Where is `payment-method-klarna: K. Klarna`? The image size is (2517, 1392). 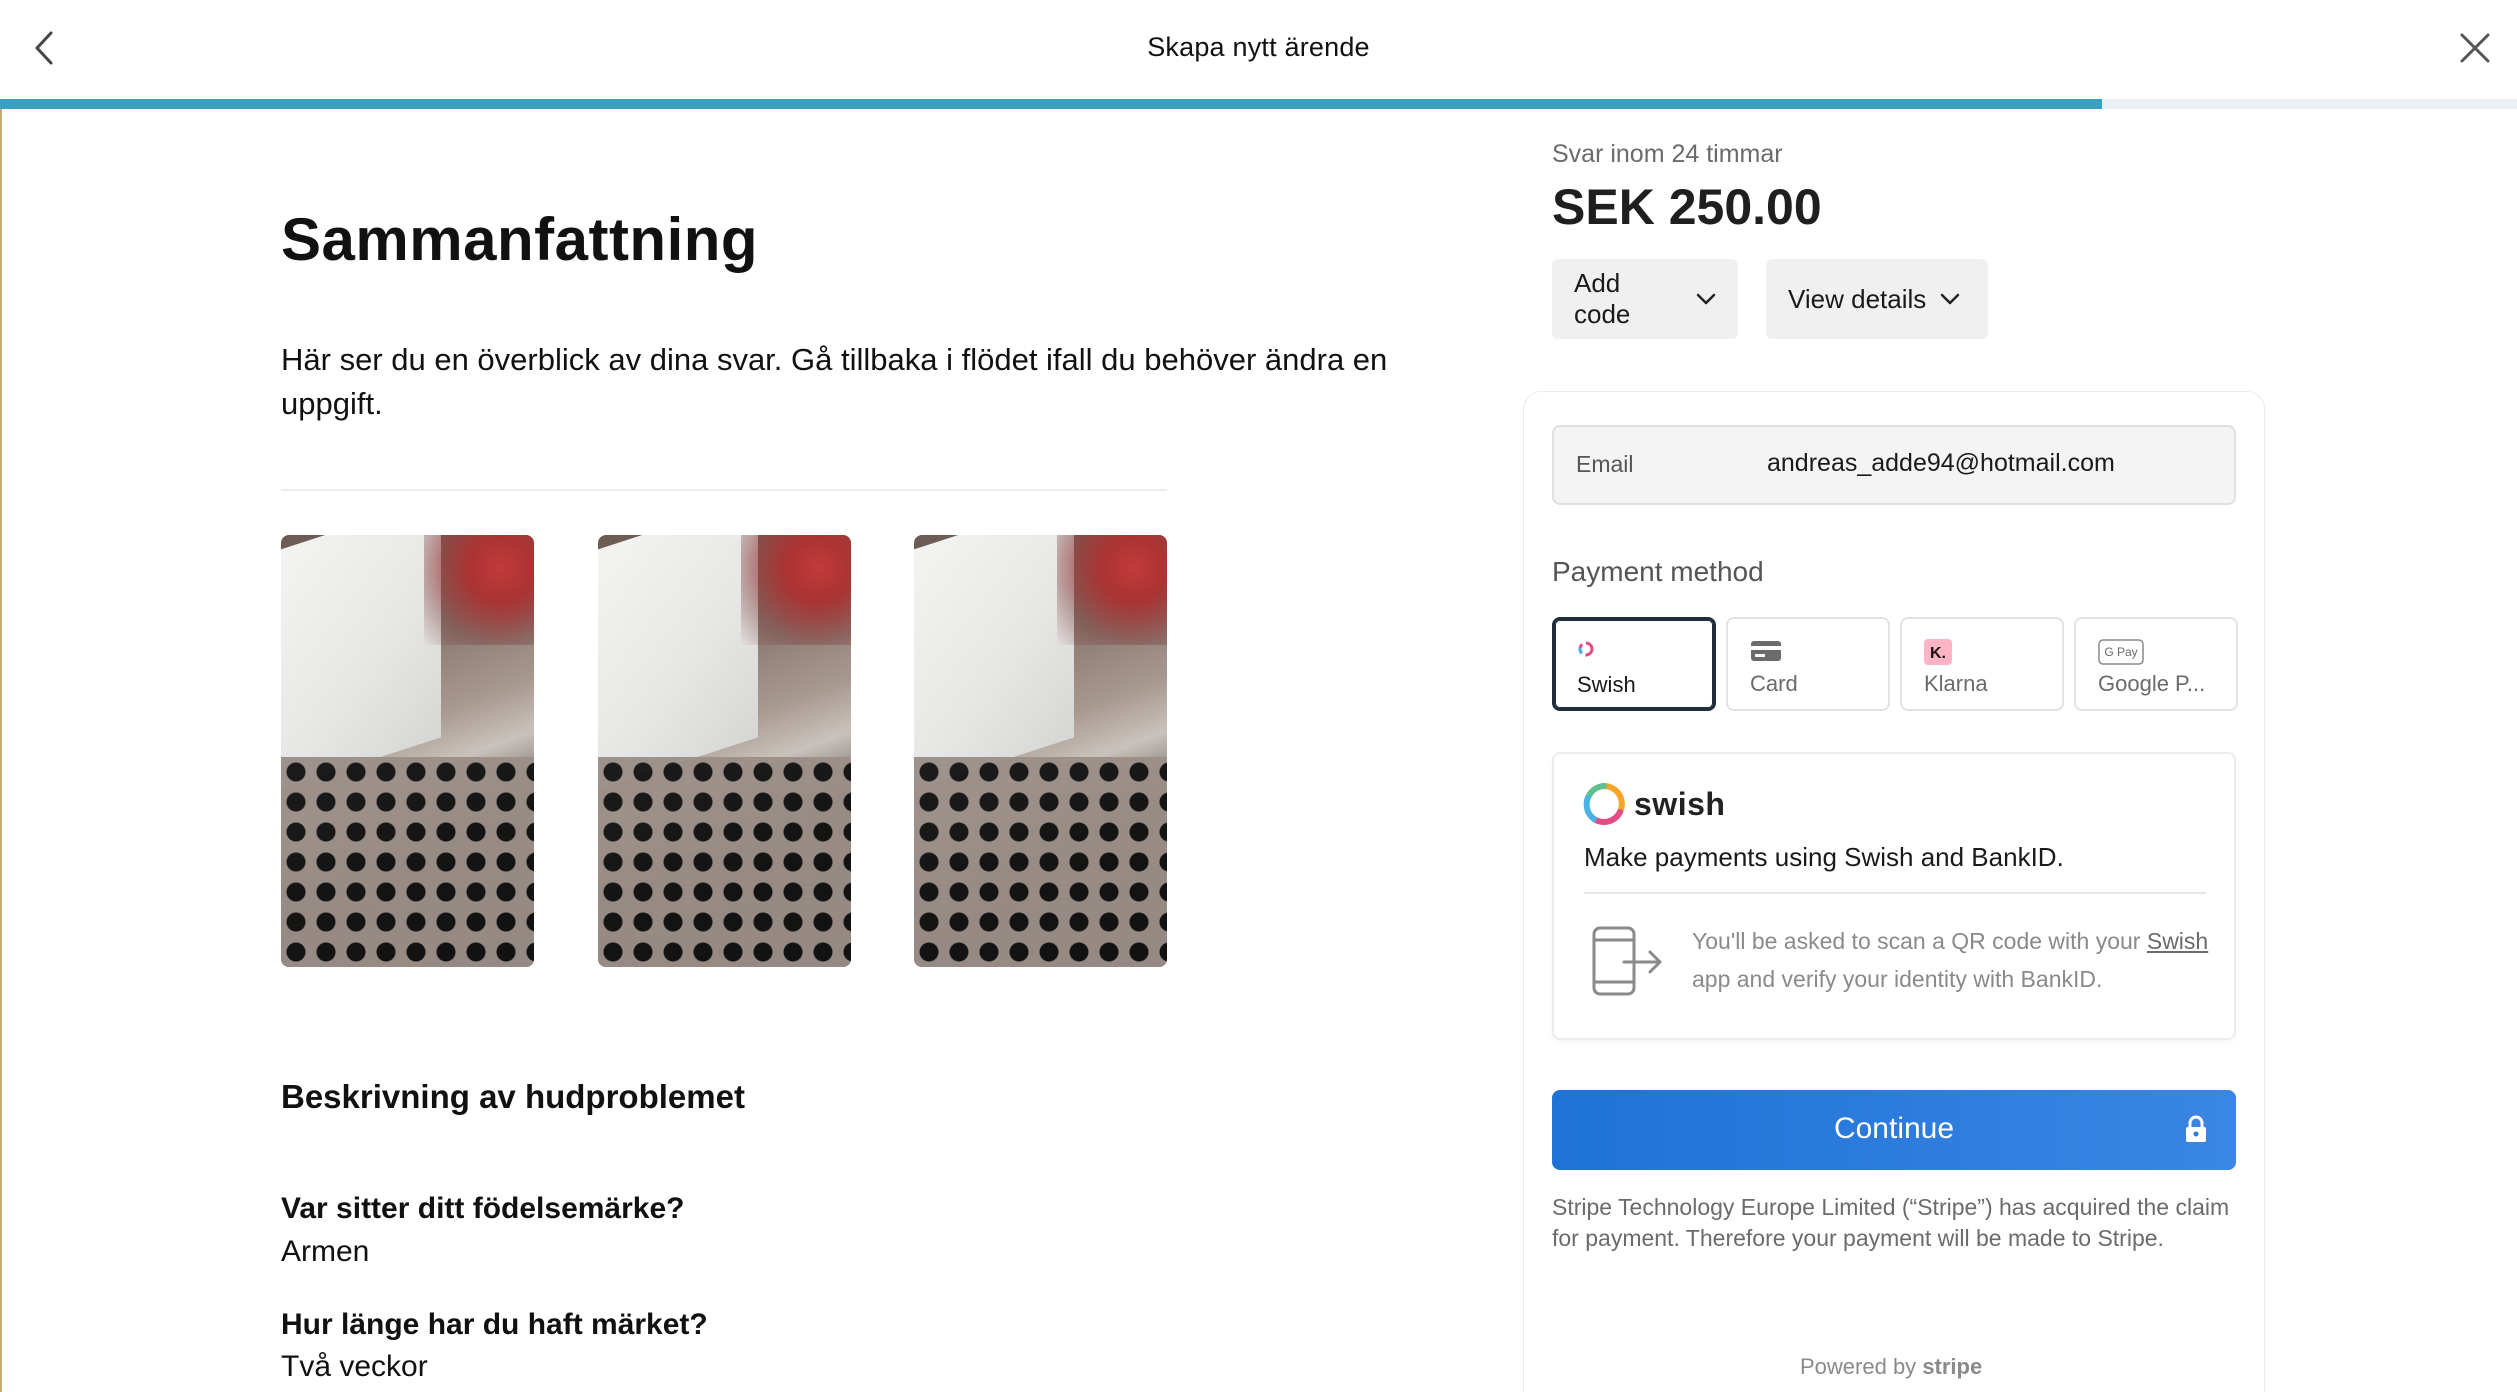 payment-method-klarna: K. Klarna is located at coordinates (1982, 664).